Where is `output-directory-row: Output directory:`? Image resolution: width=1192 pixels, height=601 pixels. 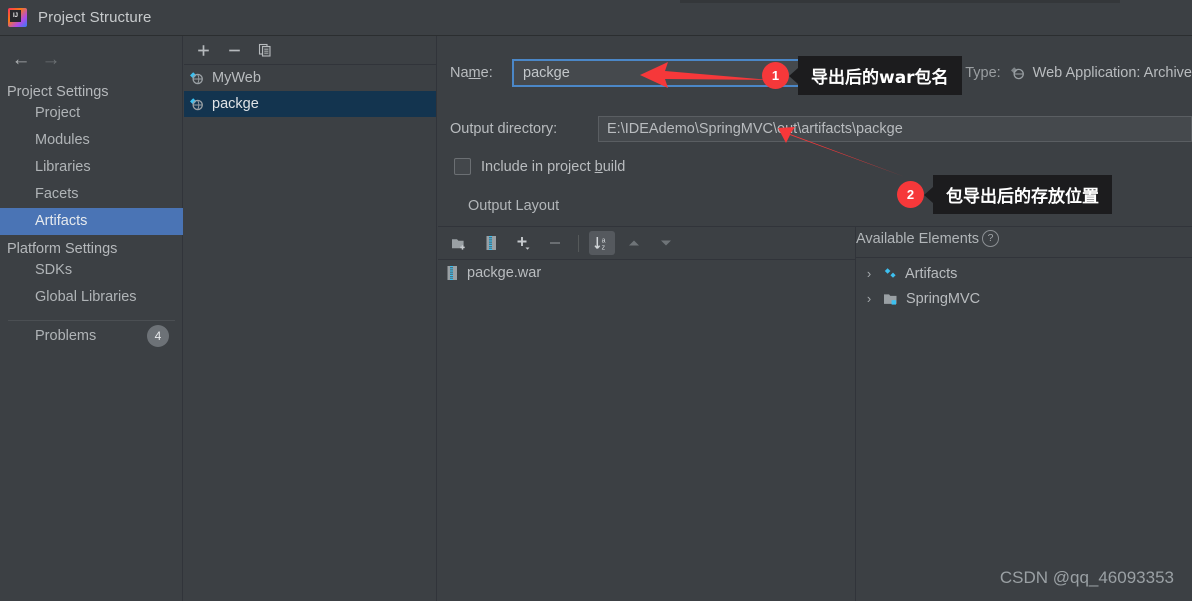
output-directory-row: Output directory: is located at coordinates (821, 129).